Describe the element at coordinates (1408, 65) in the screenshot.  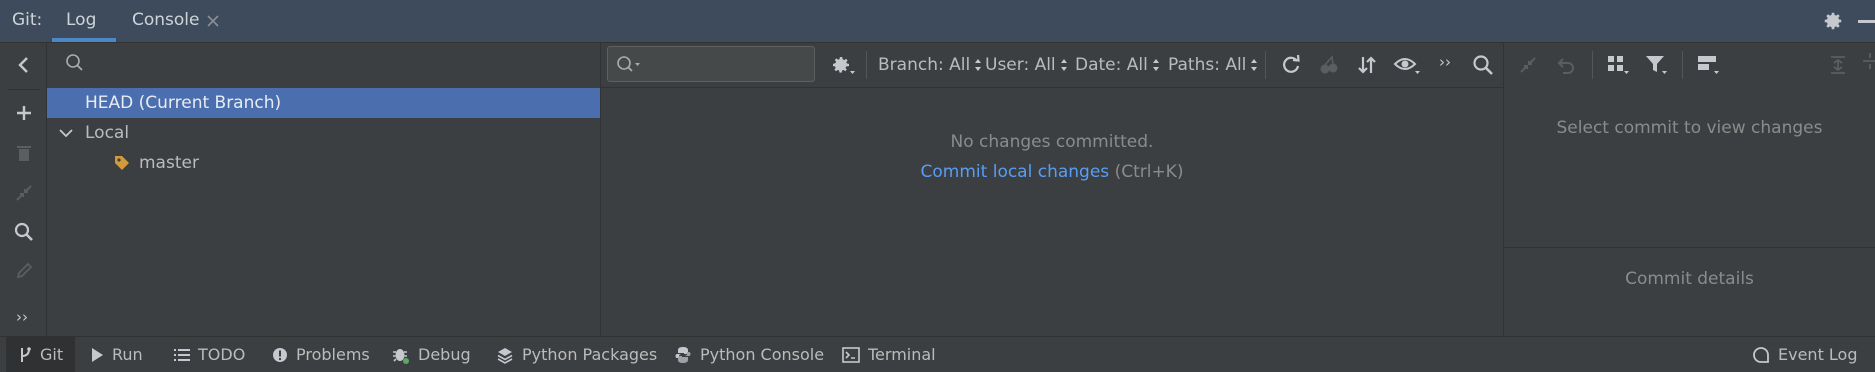
I see `eye-icon` at that location.